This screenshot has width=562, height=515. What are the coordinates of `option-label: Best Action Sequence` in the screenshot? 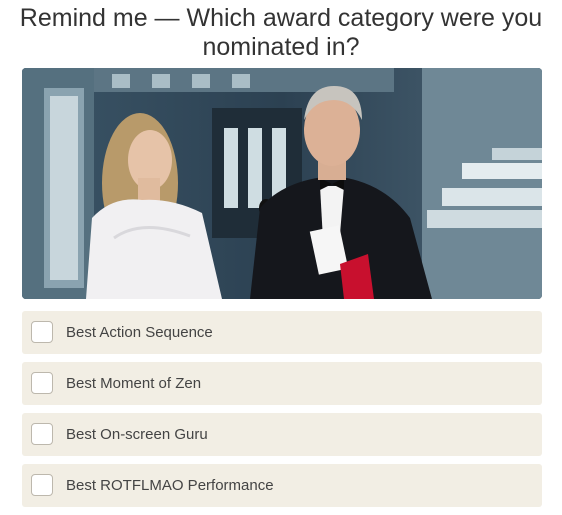 It's located at (139, 332).